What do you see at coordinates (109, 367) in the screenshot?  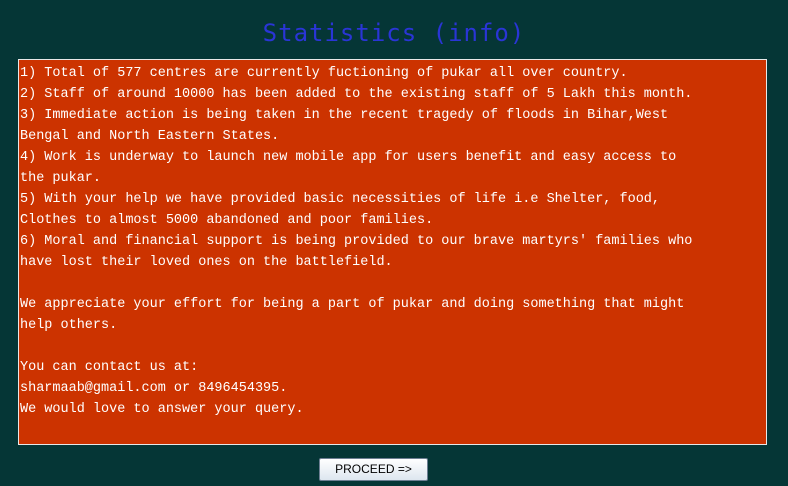 I see `info-line-15: You can contact us at:` at bounding box center [109, 367].